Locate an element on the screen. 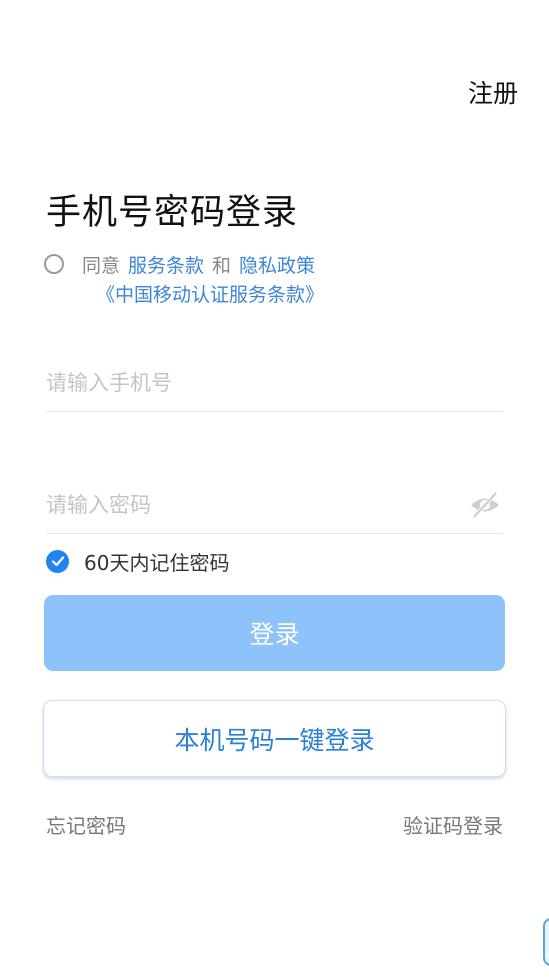 The image size is (549, 977). password-field is located at coordinates (274, 504).